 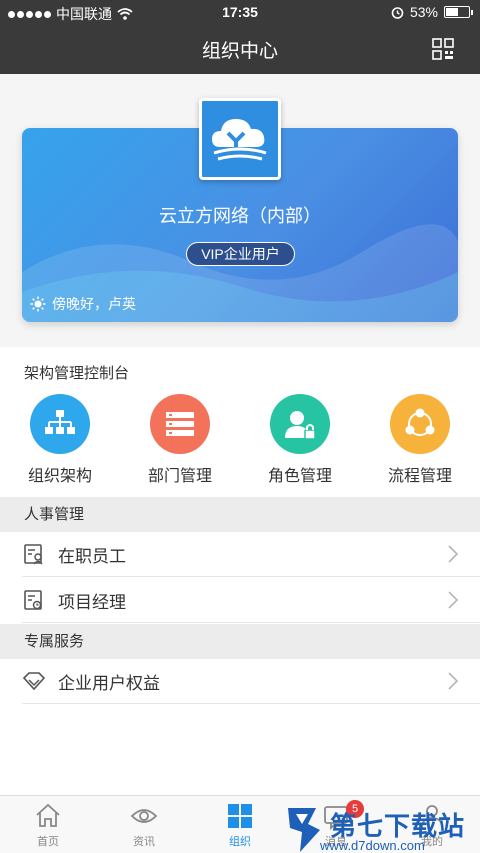 I want to click on employee-card-icon, so click(x=33, y=554).